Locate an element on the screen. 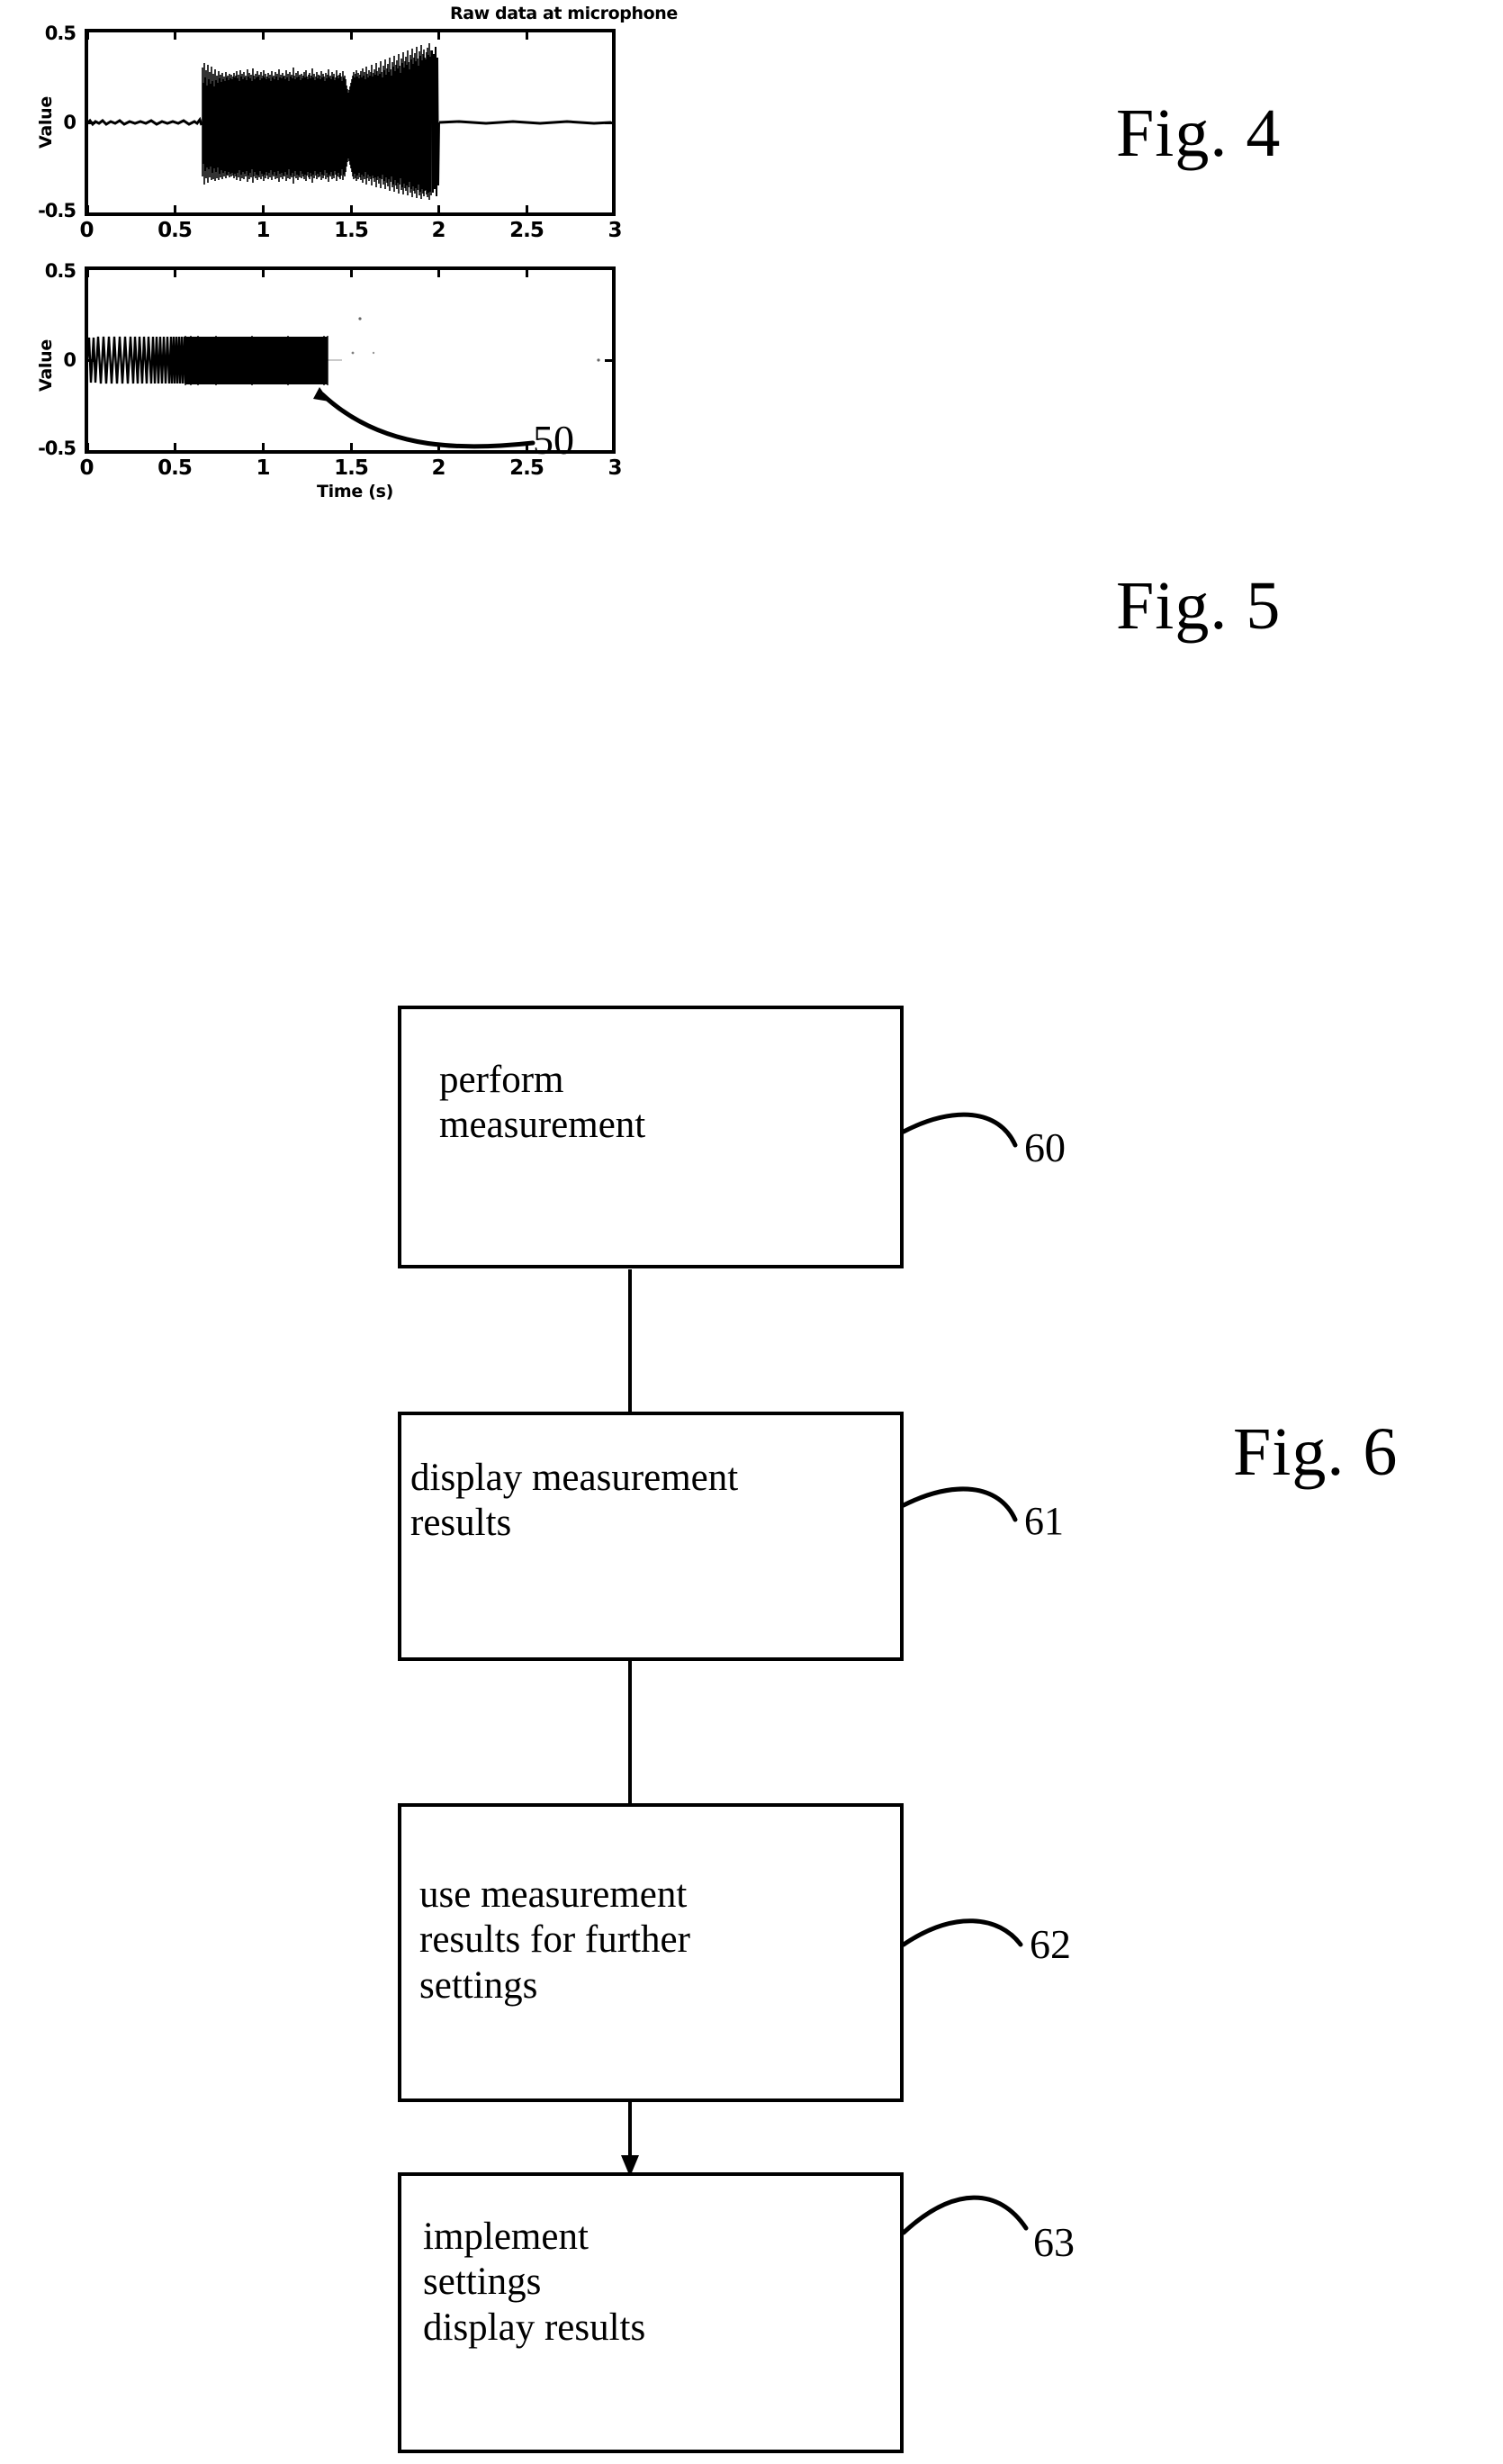  reference-numeral-63: 63 is located at coordinates (1054, 2242).